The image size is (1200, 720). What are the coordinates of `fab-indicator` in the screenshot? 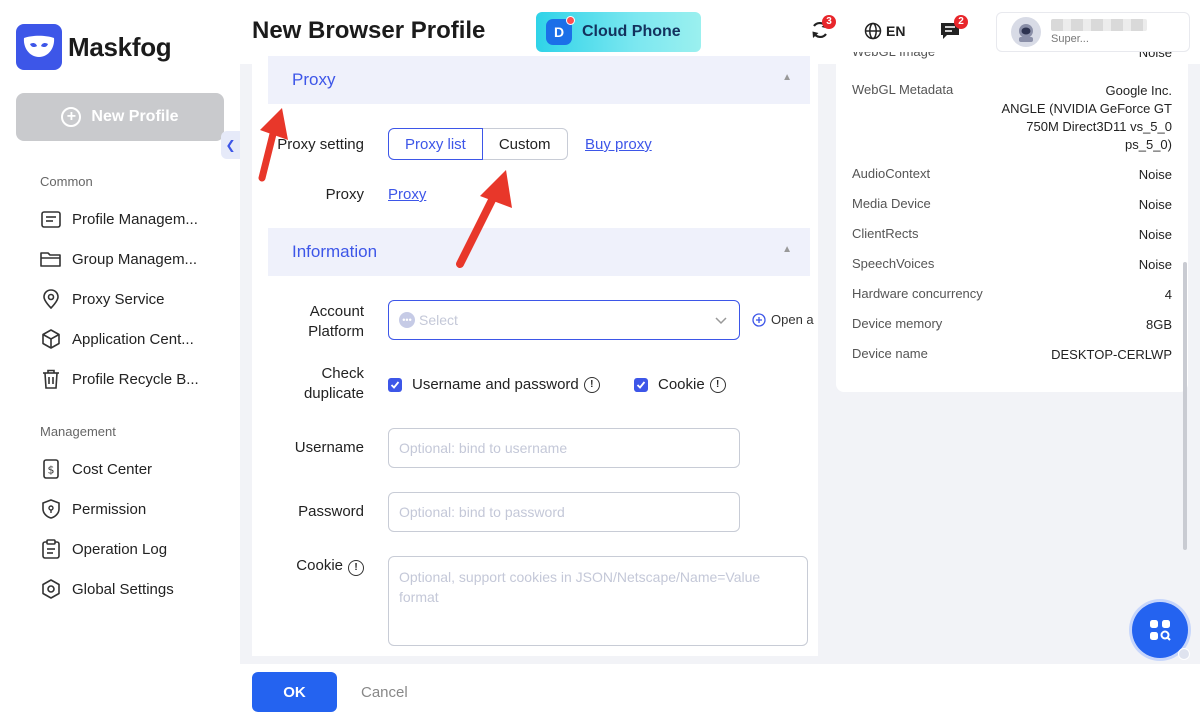 It's located at (1184, 654).